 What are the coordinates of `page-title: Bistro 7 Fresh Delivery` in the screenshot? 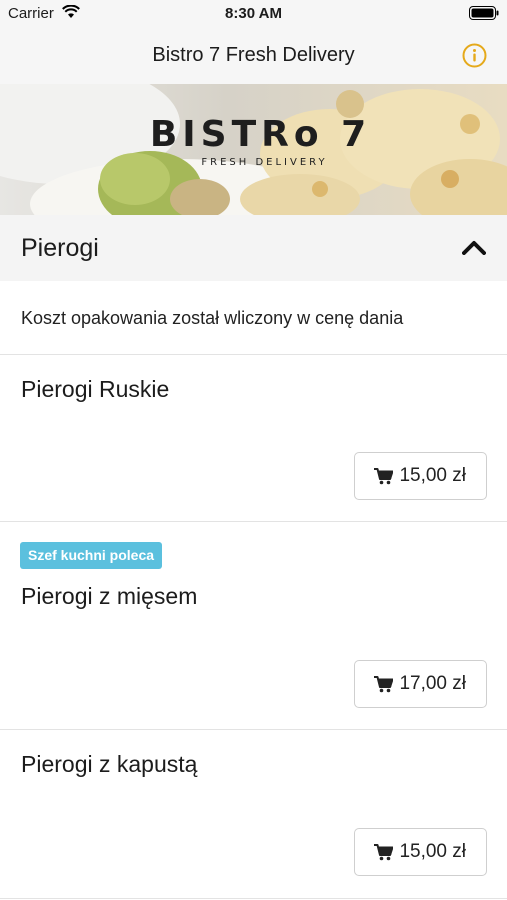 It's located at (253, 55).